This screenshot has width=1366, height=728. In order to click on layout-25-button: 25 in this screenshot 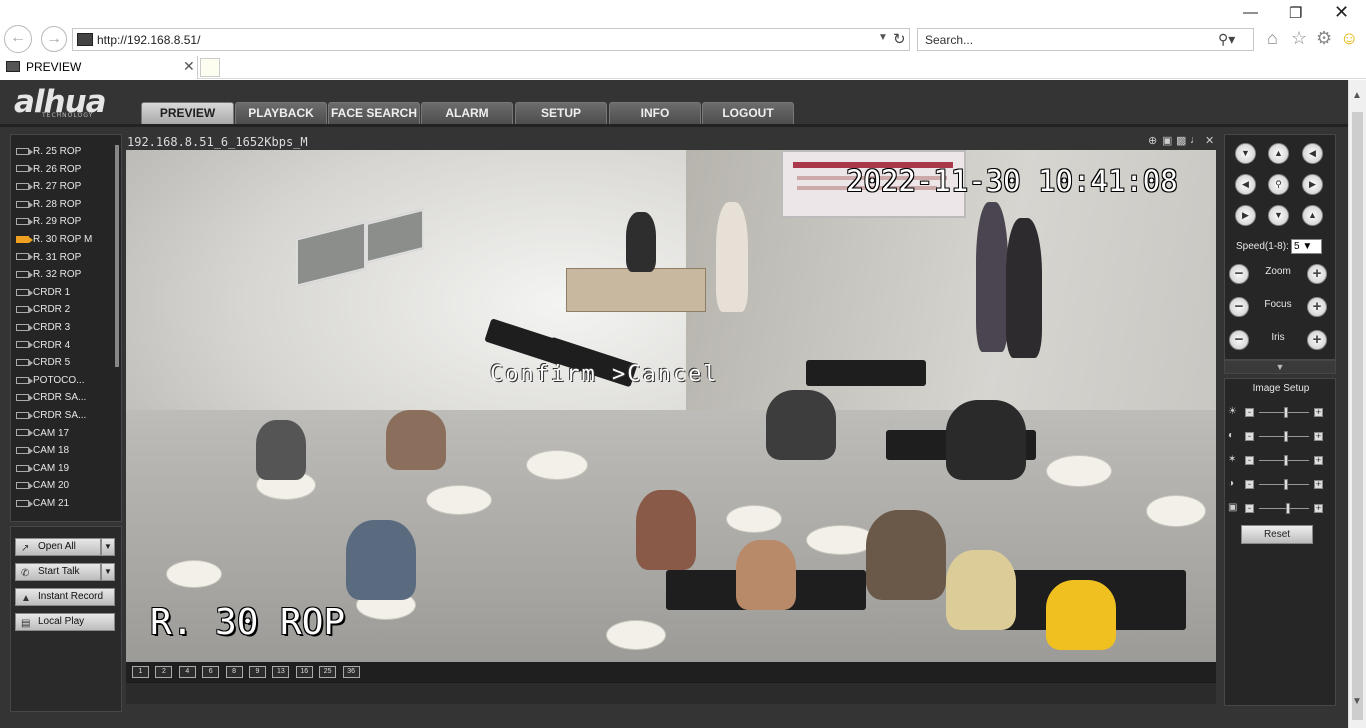, I will do `click(328, 672)`.